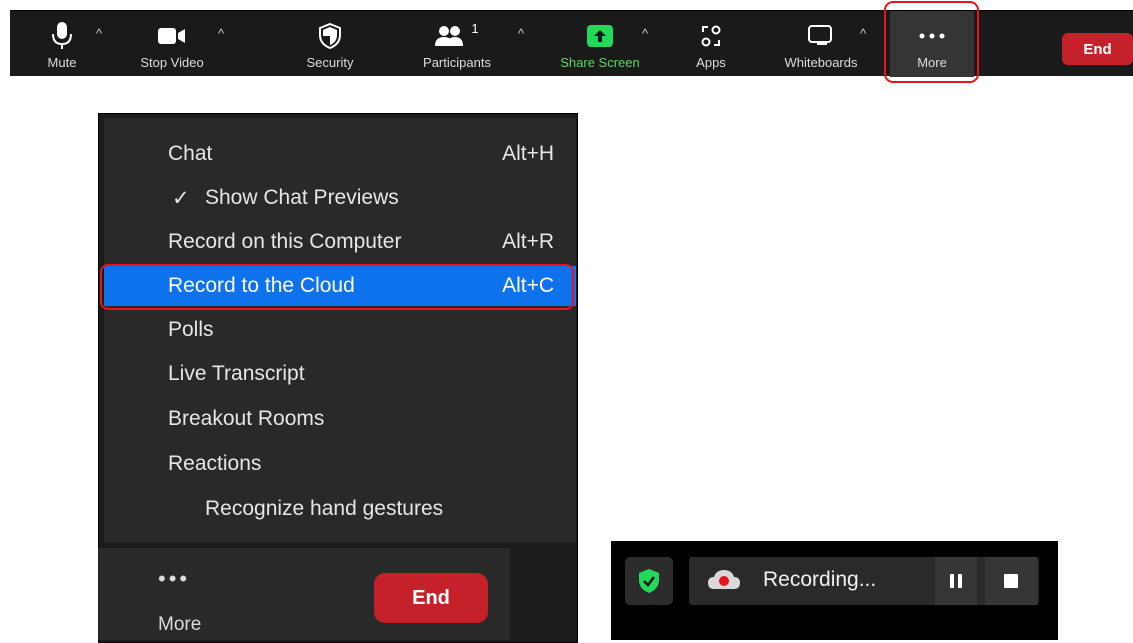 The height and width of the screenshot is (643, 1133). I want to click on menu-item-reactions: Reactions, so click(340, 464).